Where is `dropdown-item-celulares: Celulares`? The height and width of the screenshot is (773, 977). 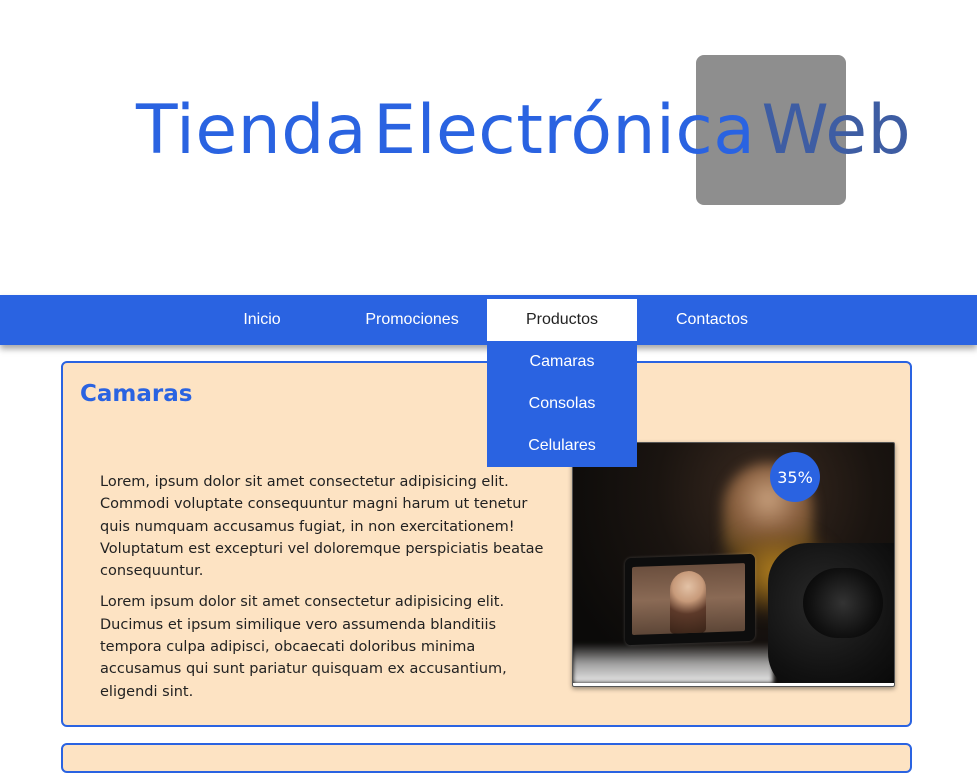
dropdown-item-celulares: Celulares is located at coordinates (562, 446).